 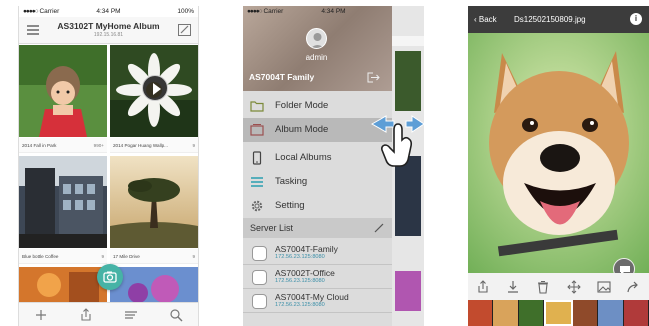 What do you see at coordinates (625, 269) in the screenshot?
I see `comment-icon` at bounding box center [625, 269].